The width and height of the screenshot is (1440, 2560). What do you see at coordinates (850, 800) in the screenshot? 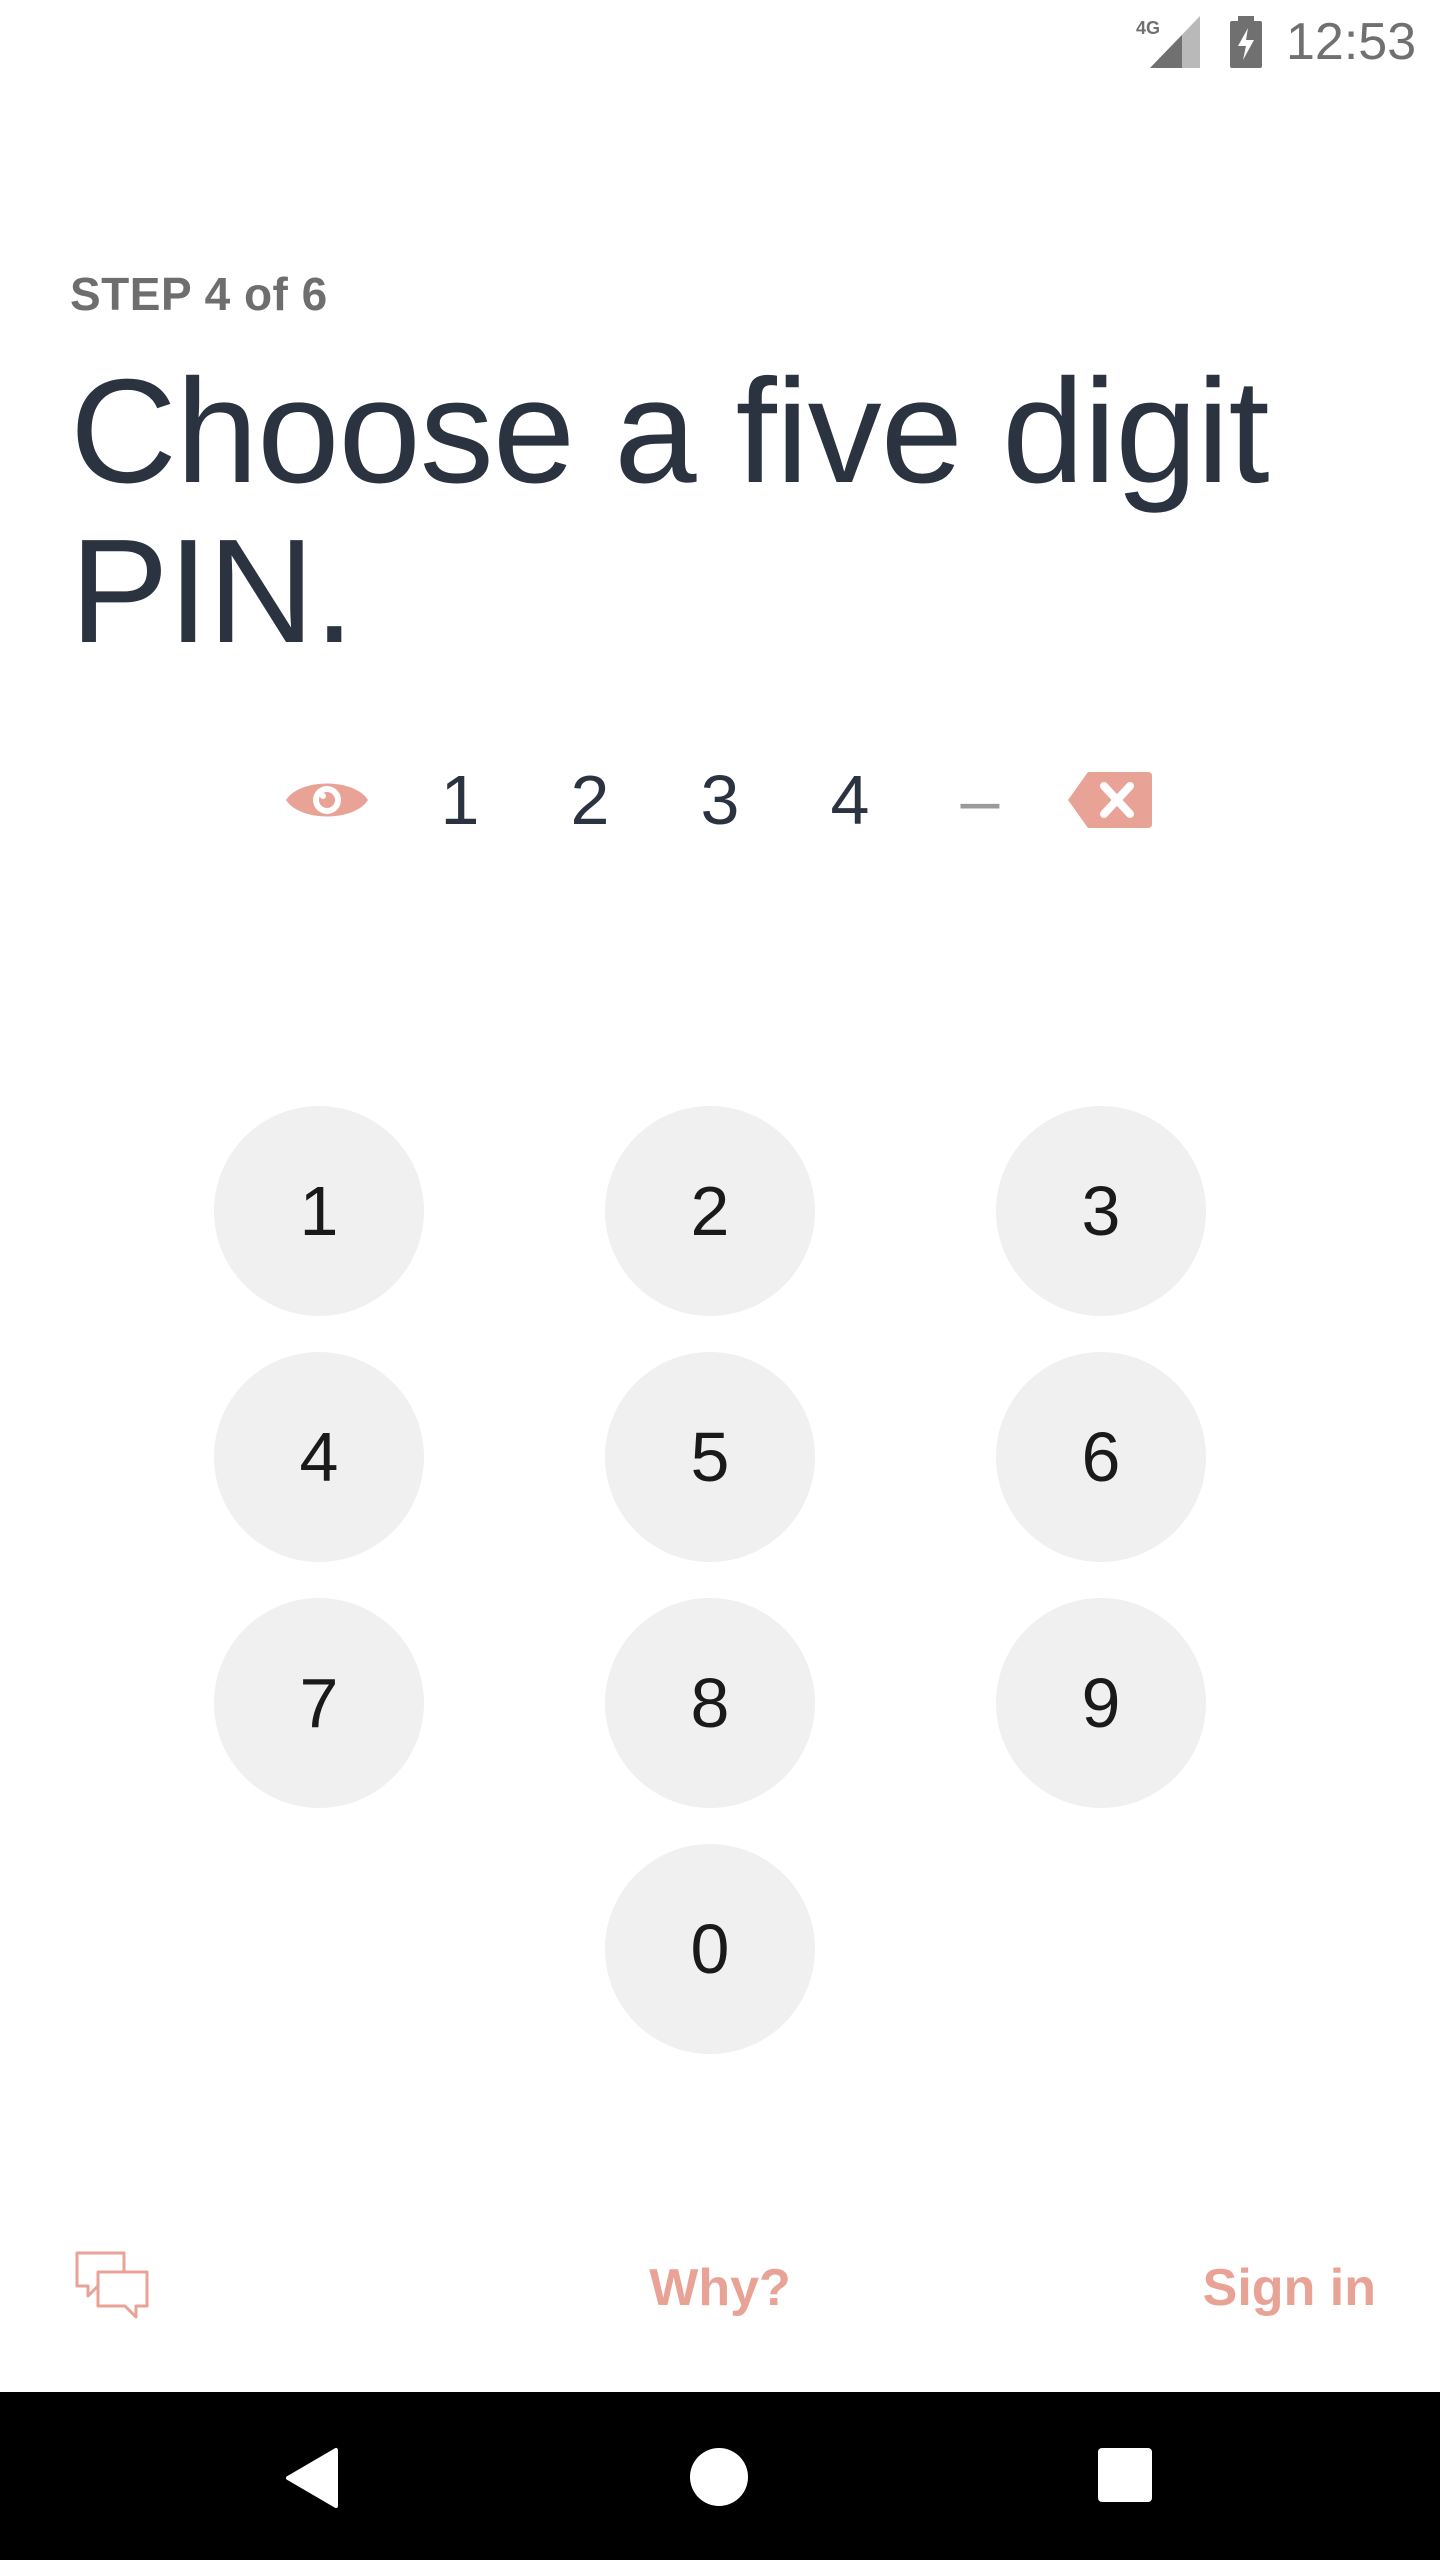
I see `pin-digit-4: 4` at bounding box center [850, 800].